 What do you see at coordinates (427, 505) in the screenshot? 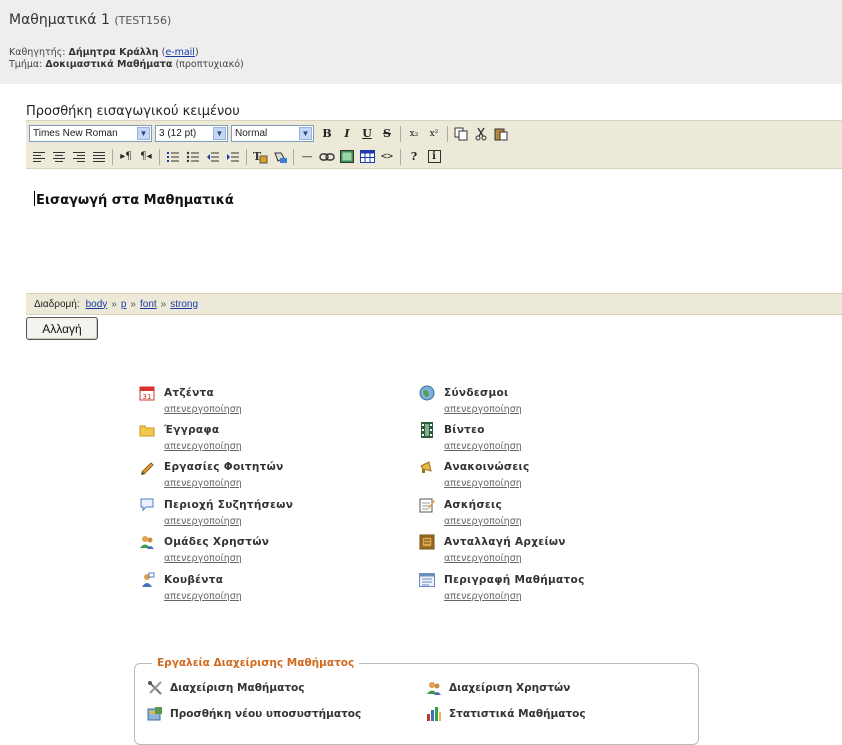
I see `notepad-icon` at bounding box center [427, 505].